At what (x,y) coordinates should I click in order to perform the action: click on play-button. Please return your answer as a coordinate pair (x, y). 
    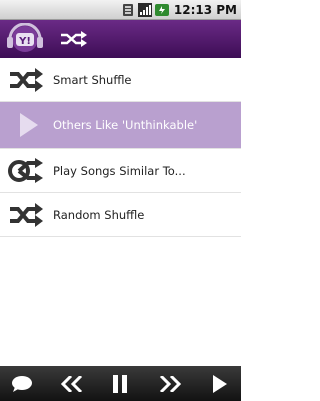
    Looking at the image, I should click on (220, 383).